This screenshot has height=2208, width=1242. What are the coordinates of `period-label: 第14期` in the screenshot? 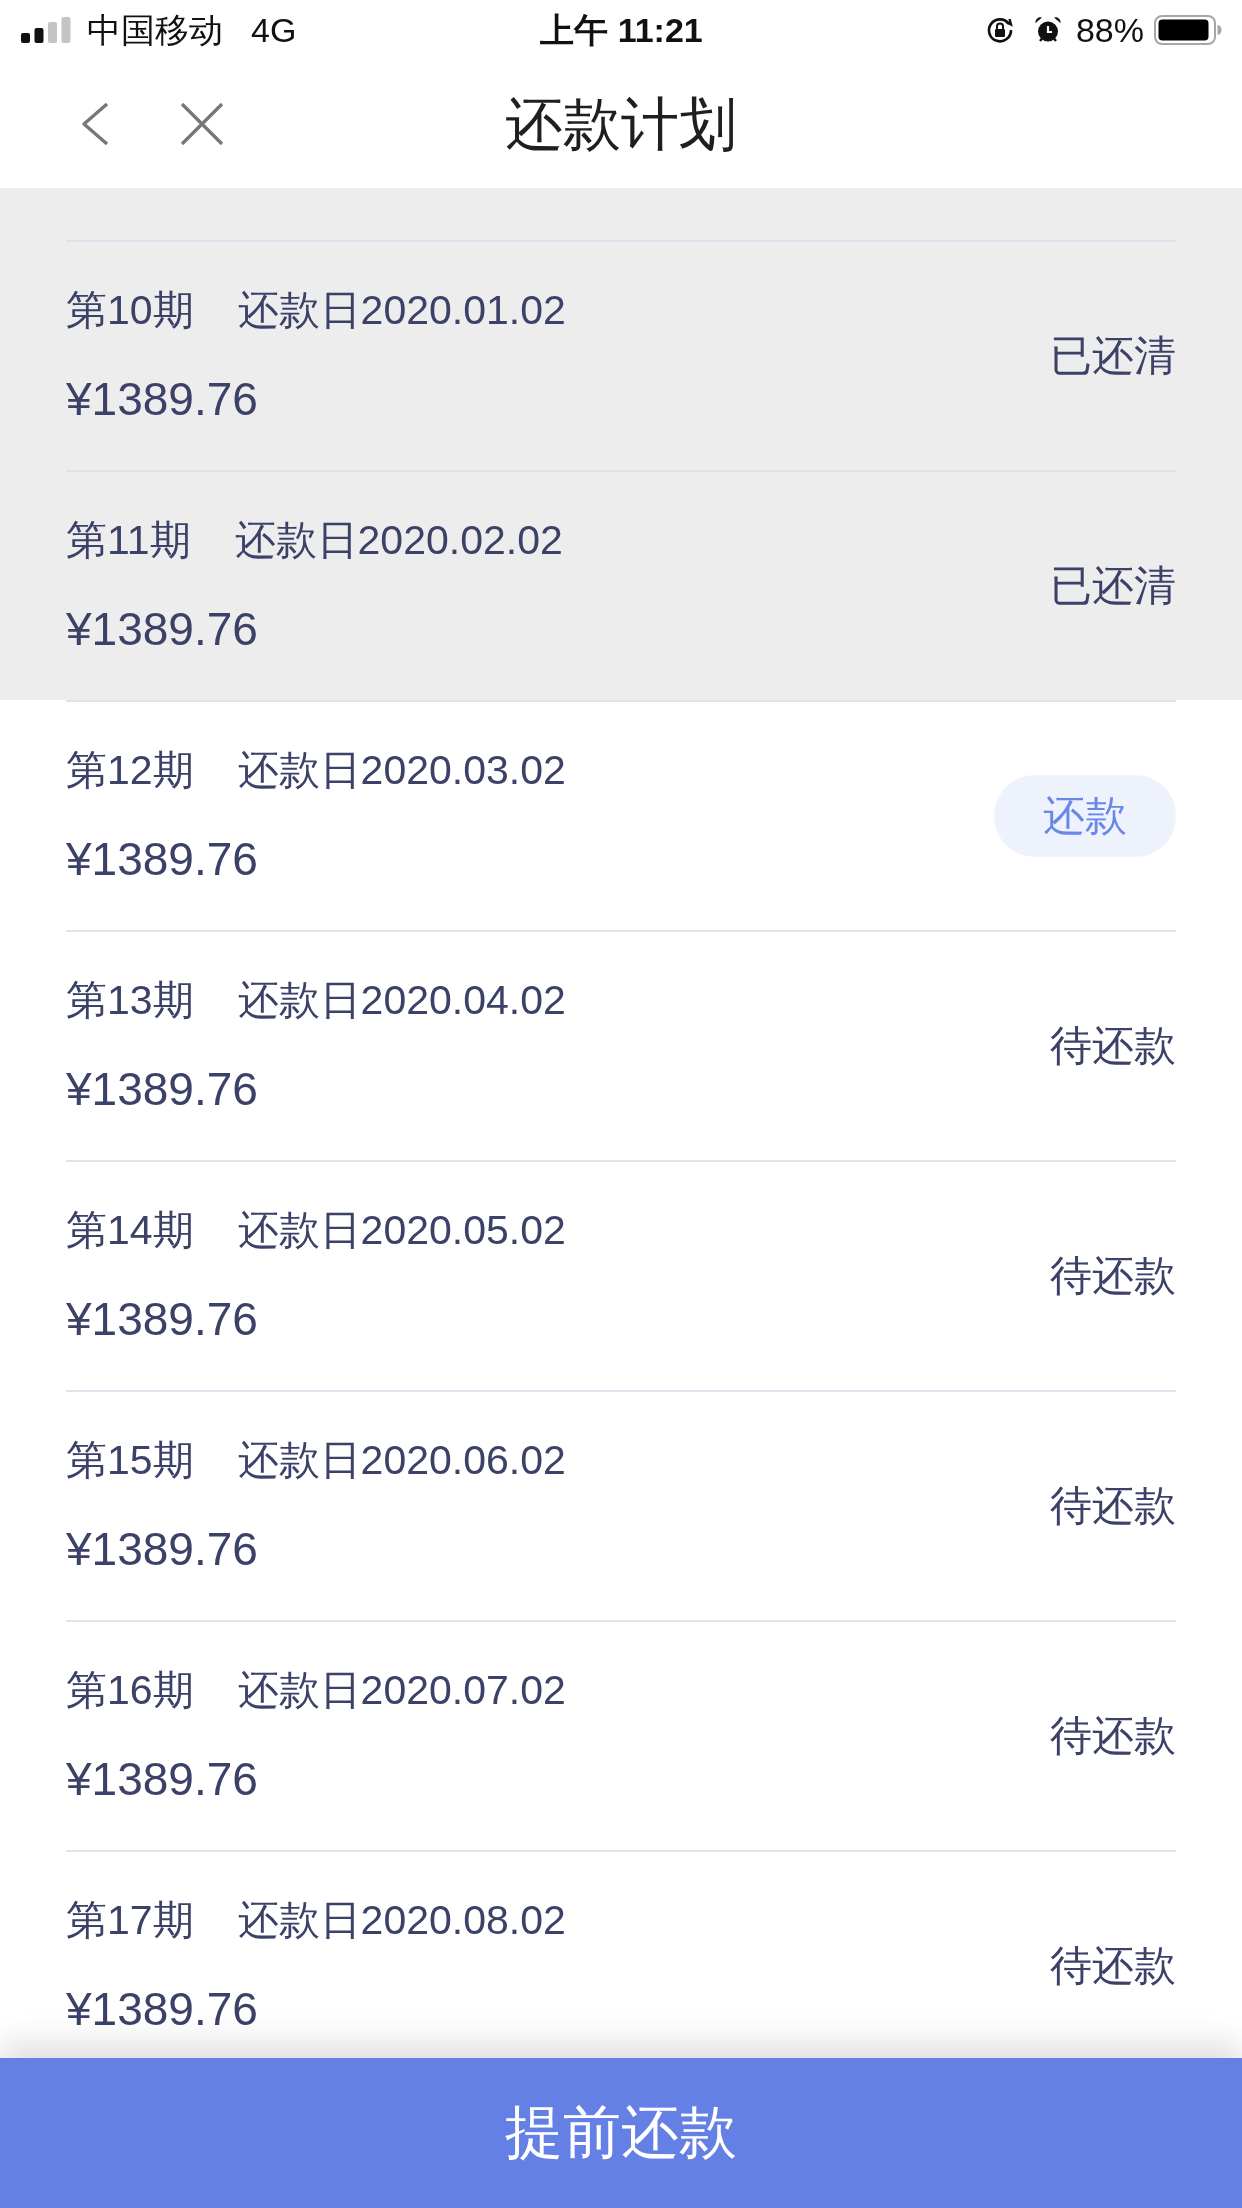 It's located at (130, 1230).